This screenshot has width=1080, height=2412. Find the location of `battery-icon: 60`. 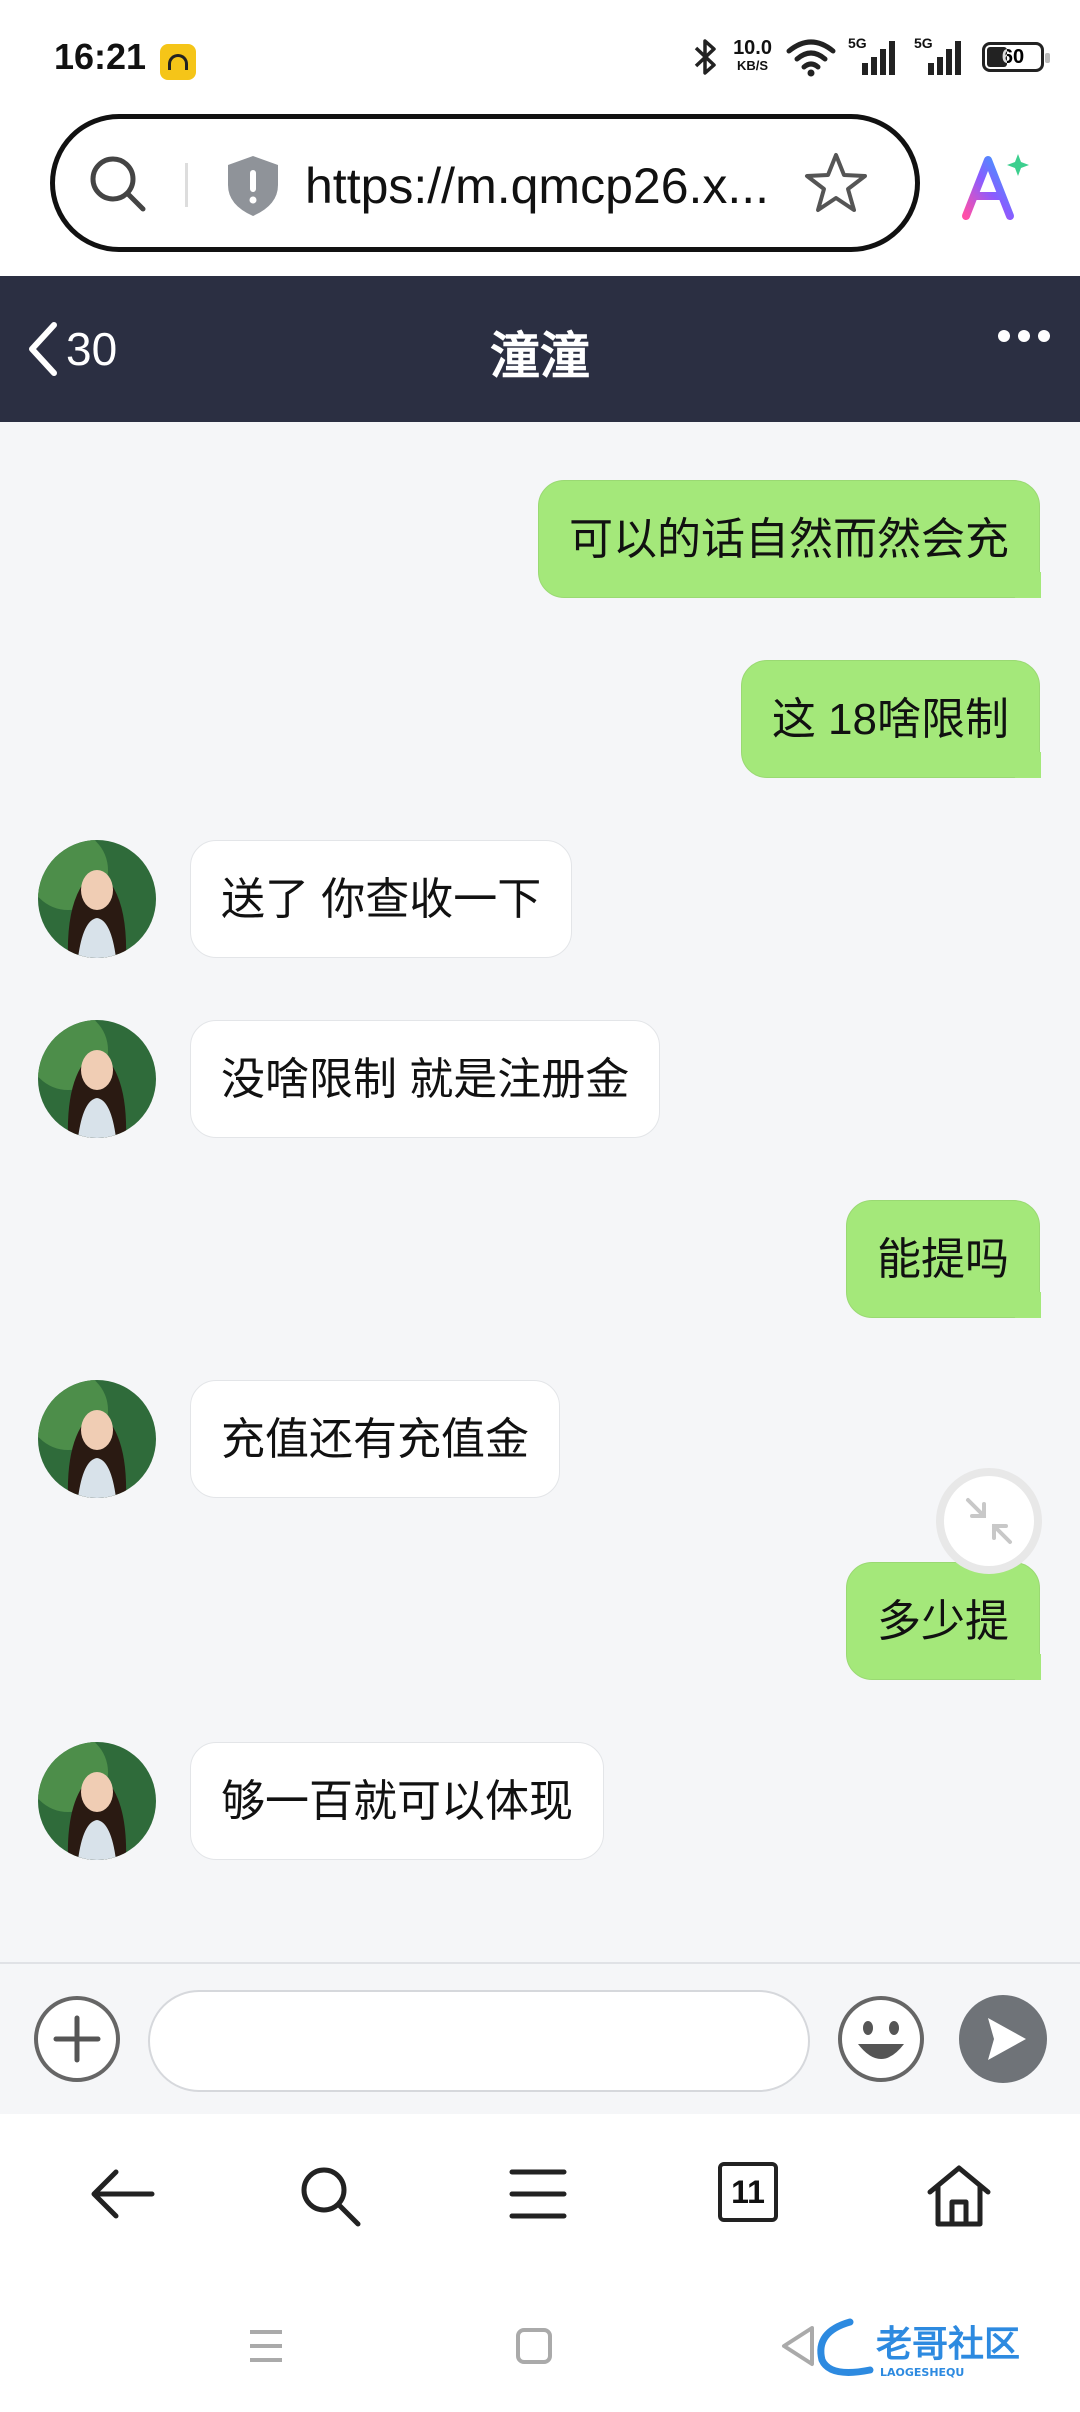

battery-icon: 60 is located at coordinates (1016, 57).